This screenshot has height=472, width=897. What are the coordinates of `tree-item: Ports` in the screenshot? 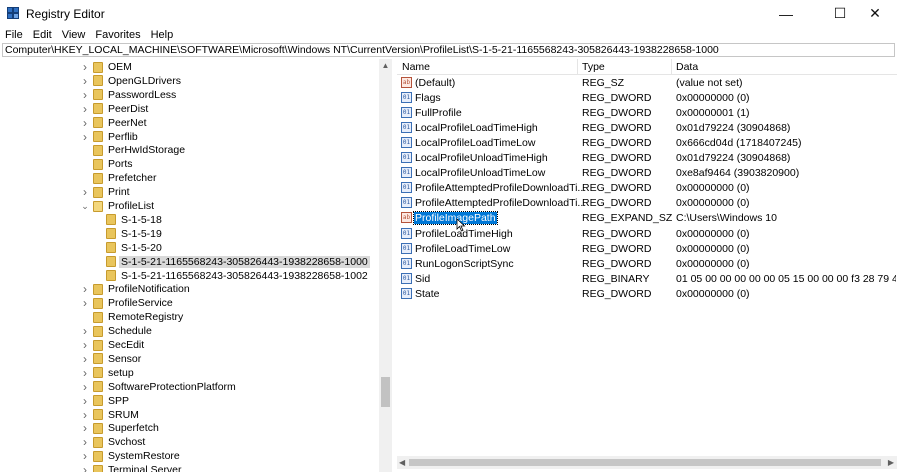 It's located at (189, 164).